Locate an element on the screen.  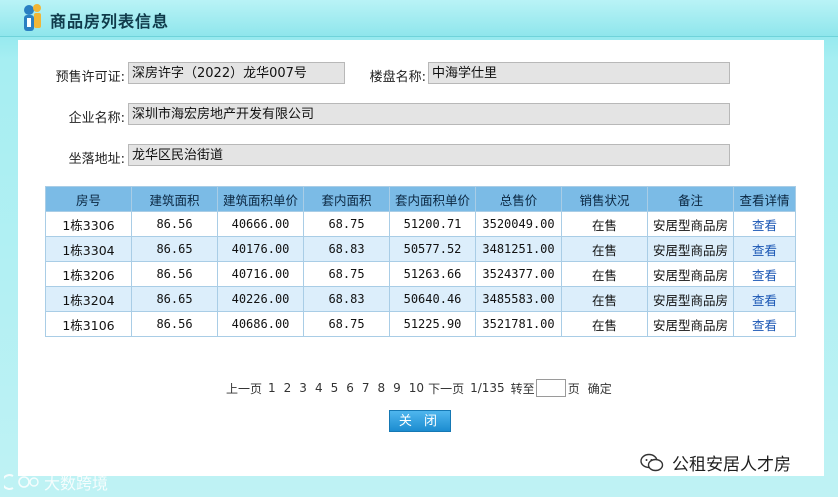
prev-page-link: 上一页 is located at coordinates (244, 388).